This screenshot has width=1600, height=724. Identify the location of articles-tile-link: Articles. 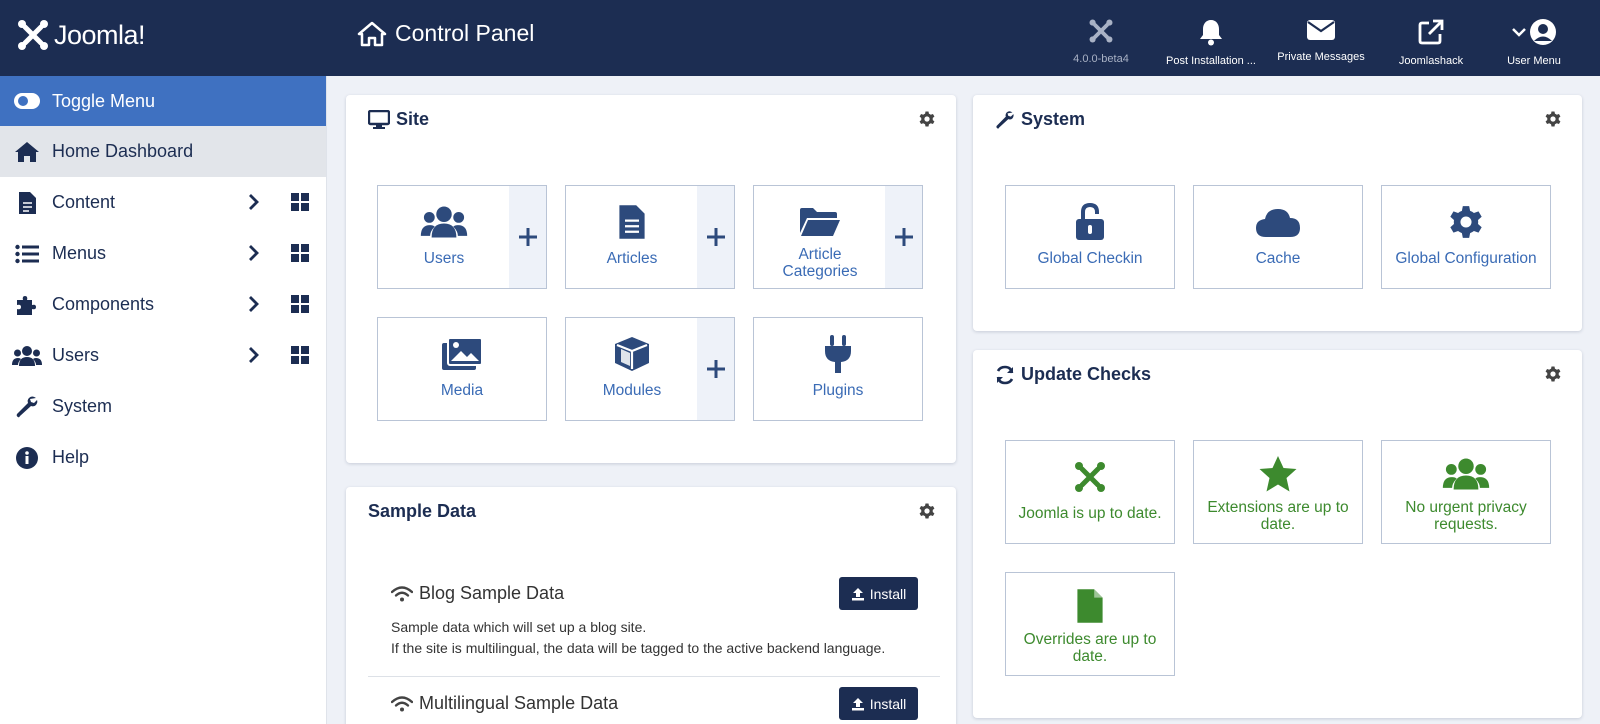
(632, 237).